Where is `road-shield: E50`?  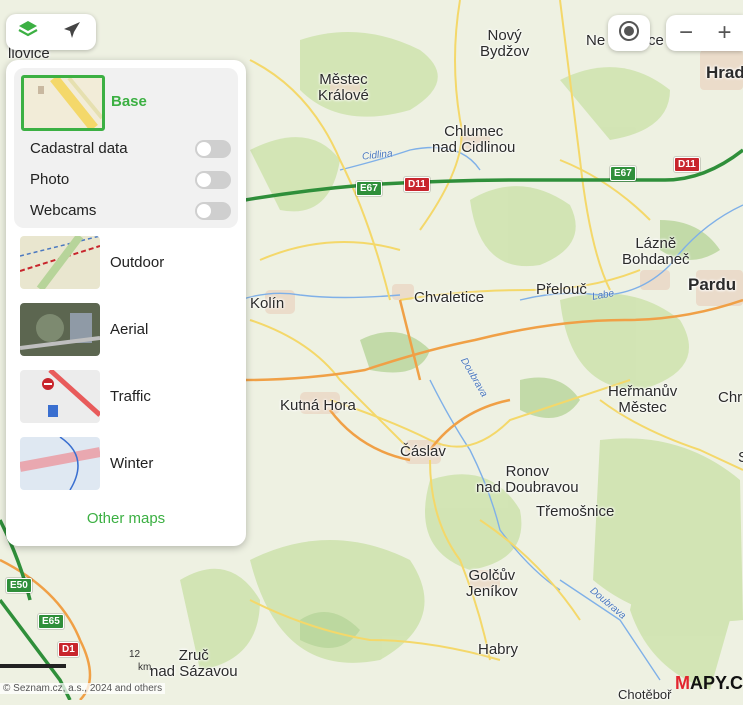 road-shield: E50 is located at coordinates (19, 585).